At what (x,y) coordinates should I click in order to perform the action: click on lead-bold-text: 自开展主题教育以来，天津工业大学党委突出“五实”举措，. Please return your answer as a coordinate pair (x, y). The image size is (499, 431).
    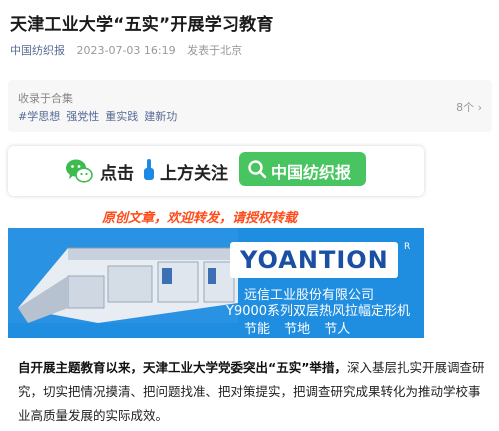
    Looking at the image, I should click on (182, 367).